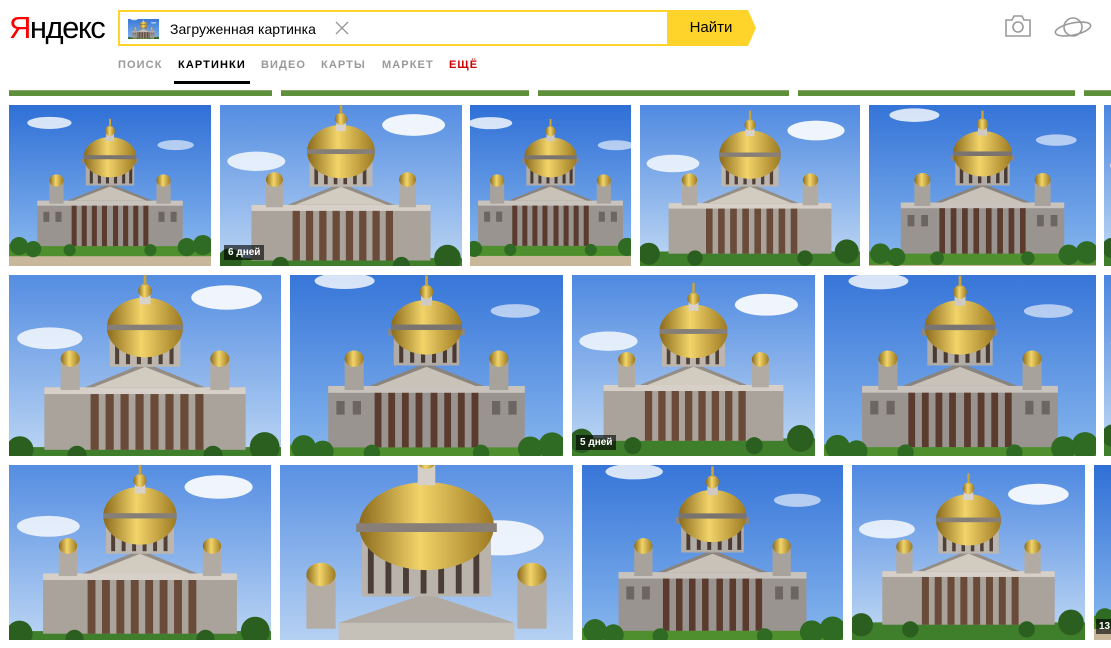  I want to click on tab-search: ПОИСК, so click(140, 65).